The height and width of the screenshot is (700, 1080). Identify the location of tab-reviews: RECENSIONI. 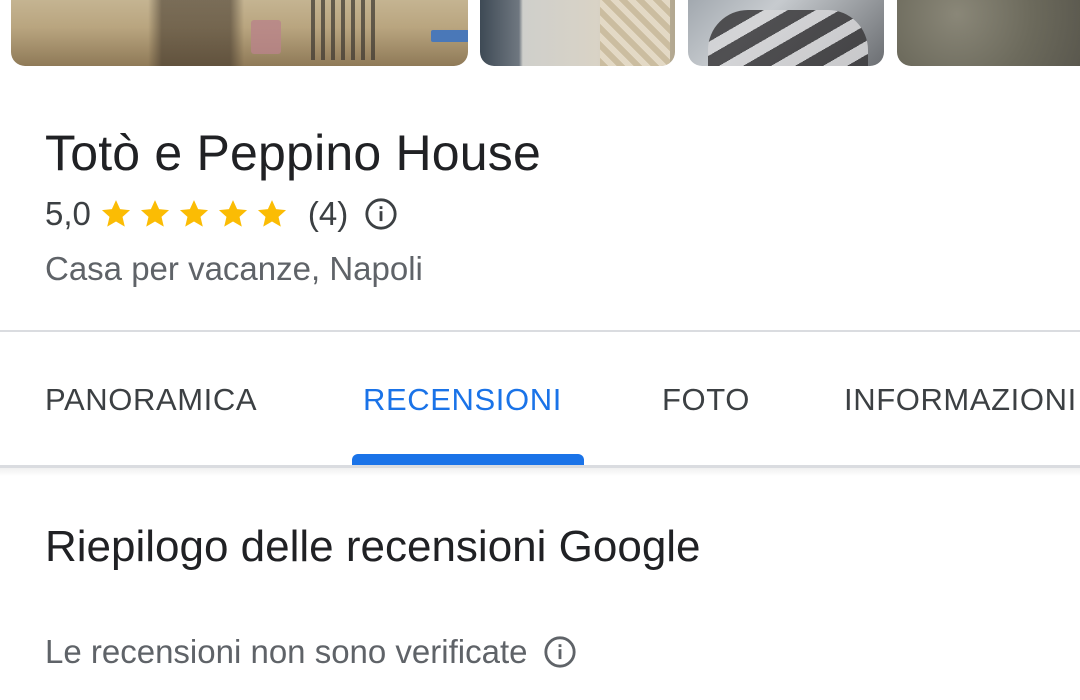
(462, 400).